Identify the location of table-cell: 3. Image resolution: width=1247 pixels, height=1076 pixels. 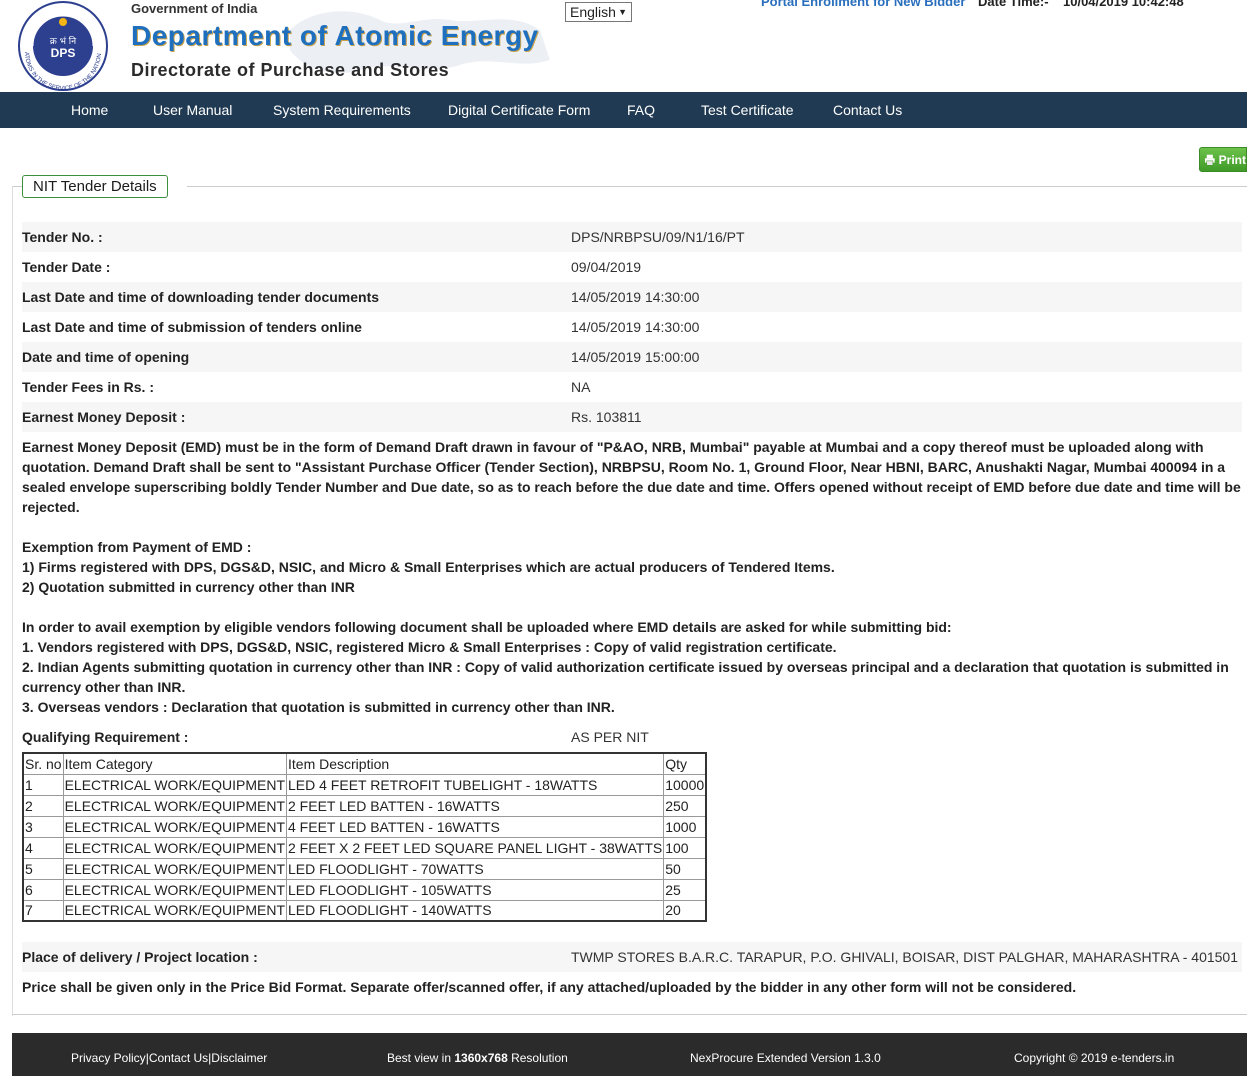
(43, 826).